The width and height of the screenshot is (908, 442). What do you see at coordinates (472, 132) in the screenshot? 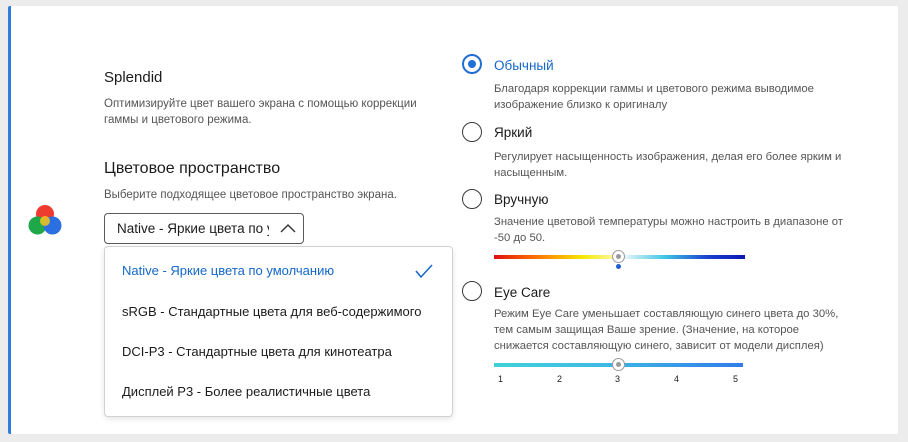
I see `radio-vivid` at bounding box center [472, 132].